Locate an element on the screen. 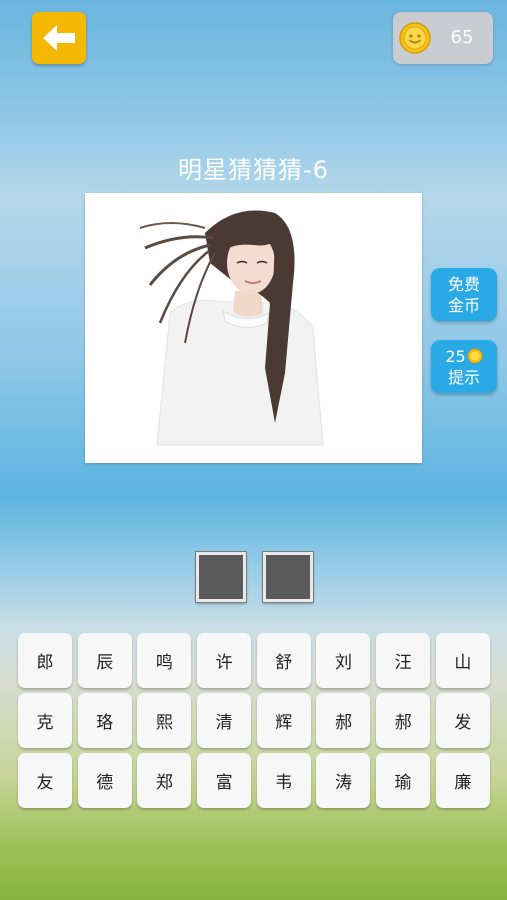 The image size is (507, 900). arrow-left-icon is located at coordinates (59, 38).